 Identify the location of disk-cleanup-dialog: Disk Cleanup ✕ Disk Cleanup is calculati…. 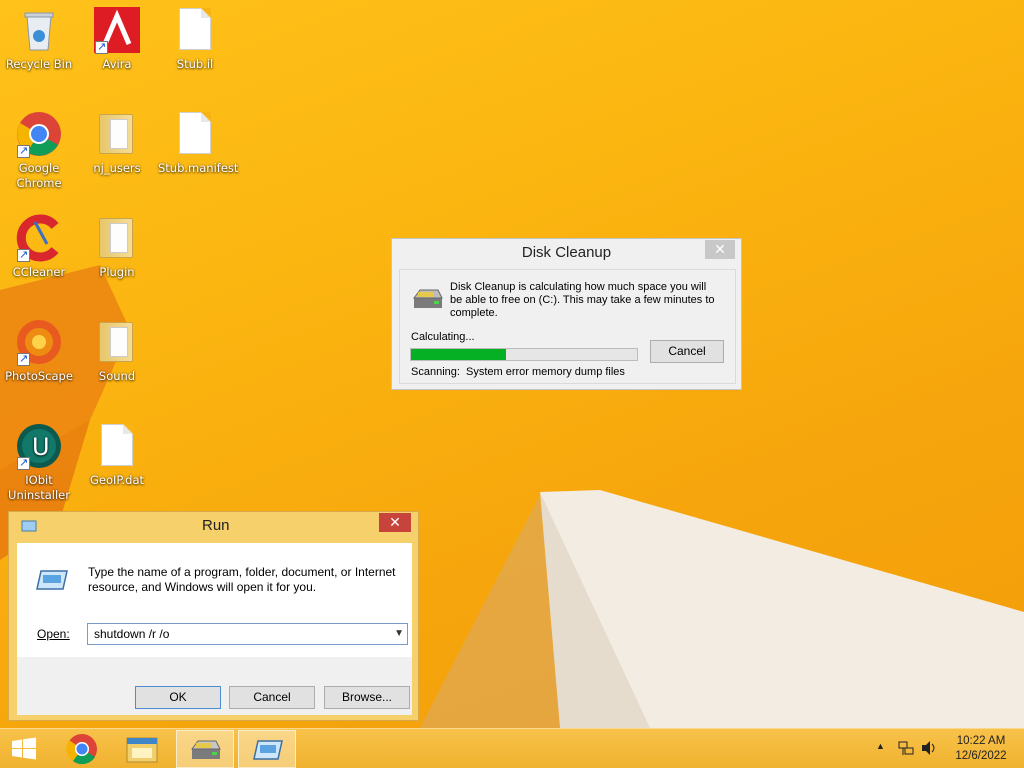
(566, 314).